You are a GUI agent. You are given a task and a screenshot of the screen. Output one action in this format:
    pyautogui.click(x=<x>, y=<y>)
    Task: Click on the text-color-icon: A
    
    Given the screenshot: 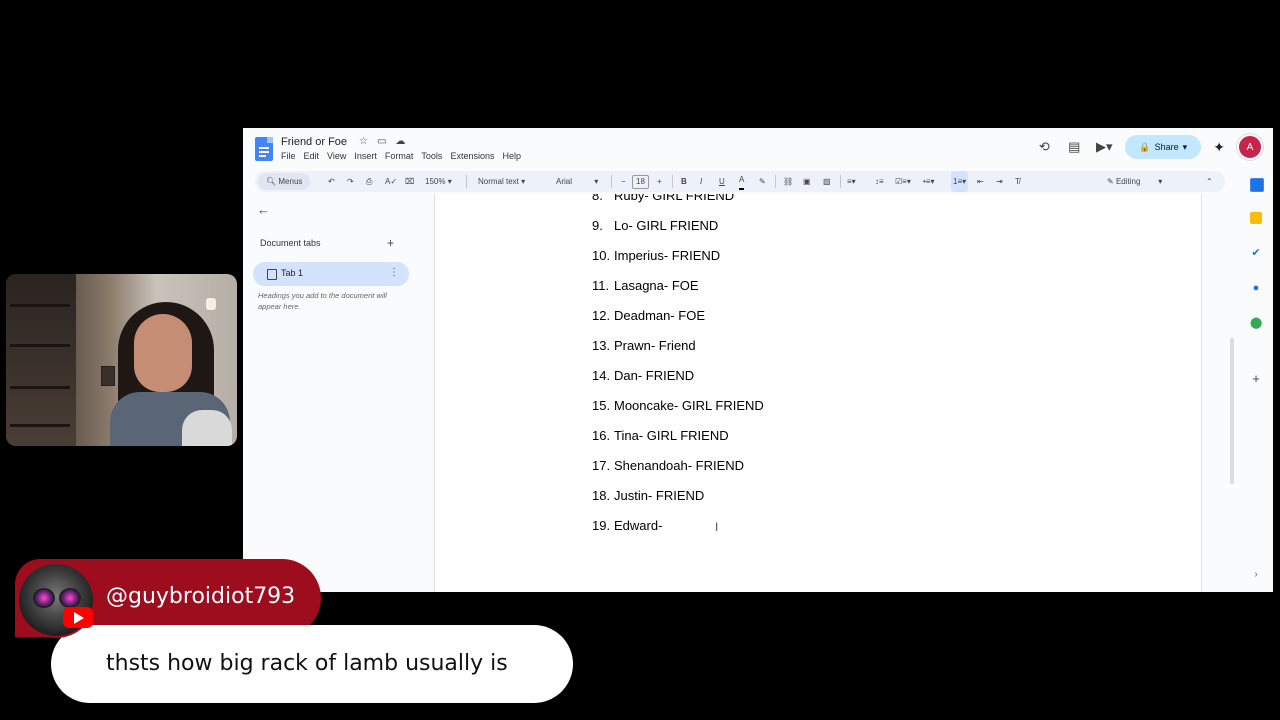 What is the action you would take?
    pyautogui.click(x=742, y=180)
    